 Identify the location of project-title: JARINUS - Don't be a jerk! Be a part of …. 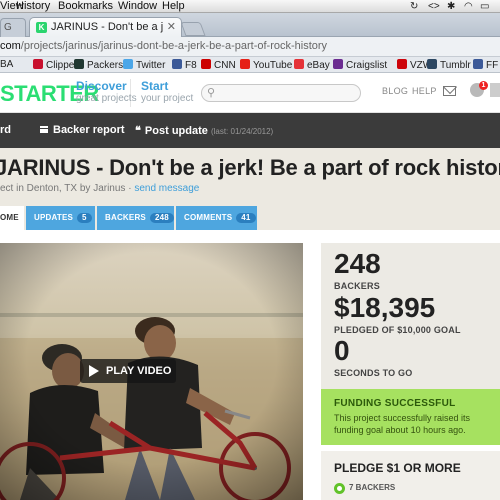
(250, 167).